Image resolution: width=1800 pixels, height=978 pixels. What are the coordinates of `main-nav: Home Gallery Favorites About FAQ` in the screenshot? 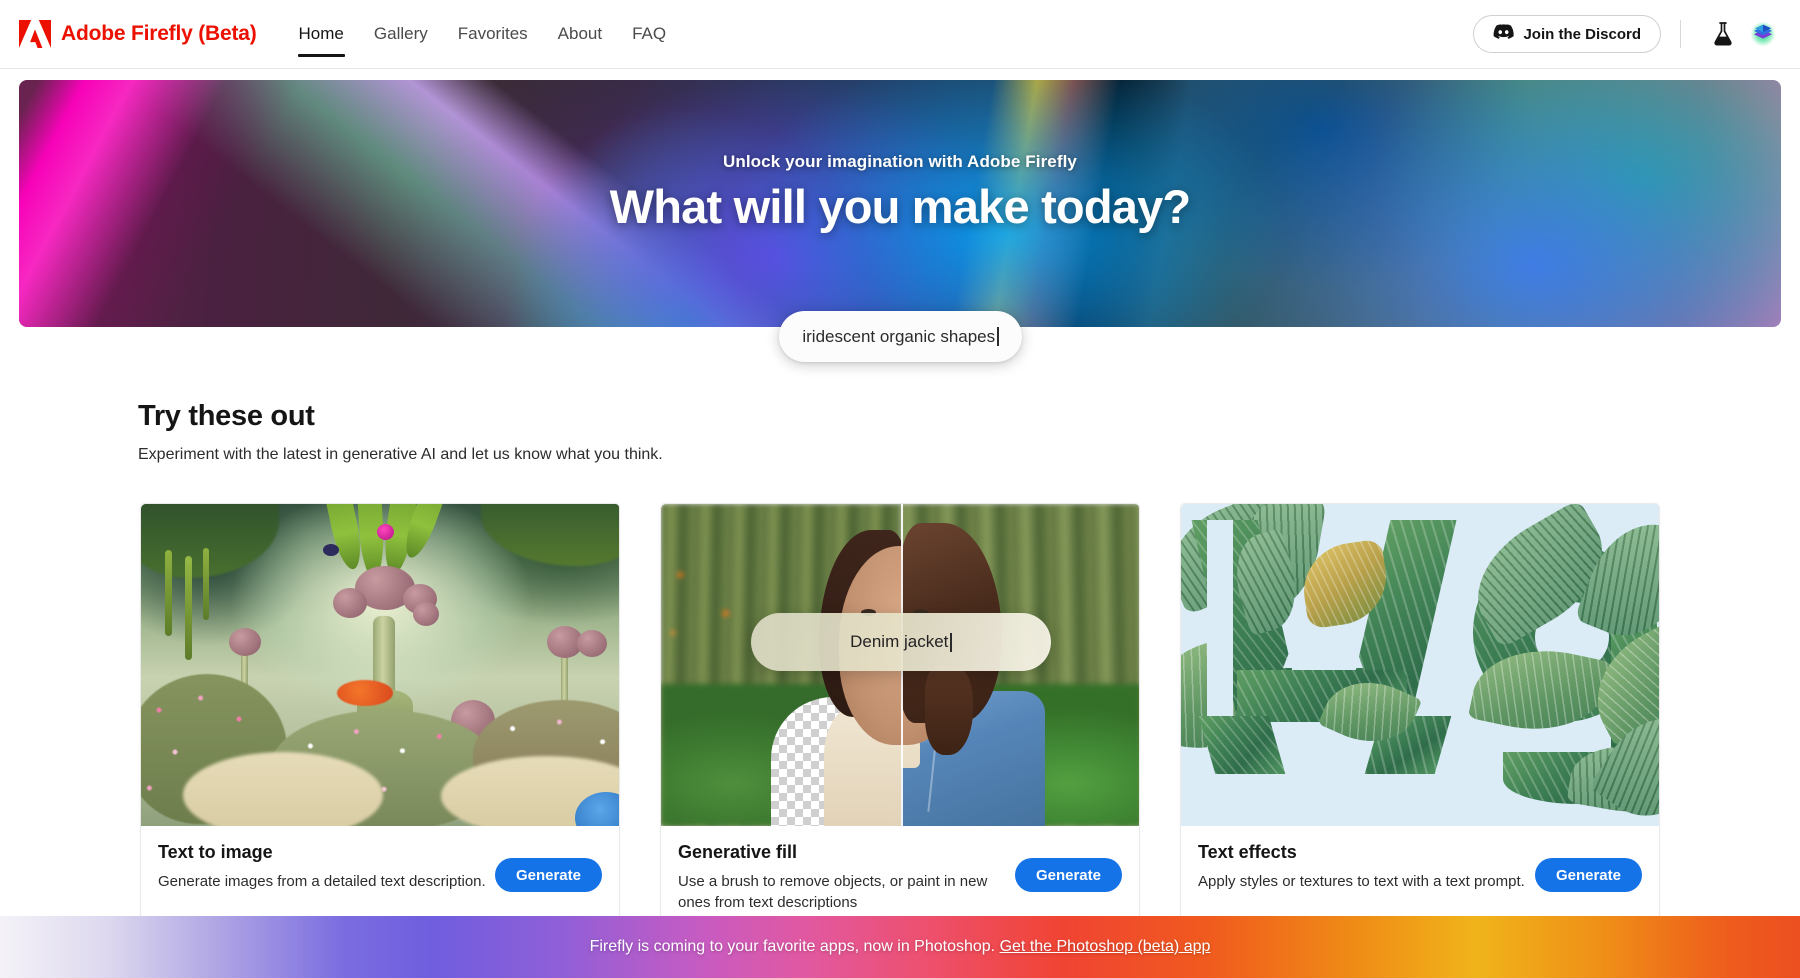 It's located at (483, 34).